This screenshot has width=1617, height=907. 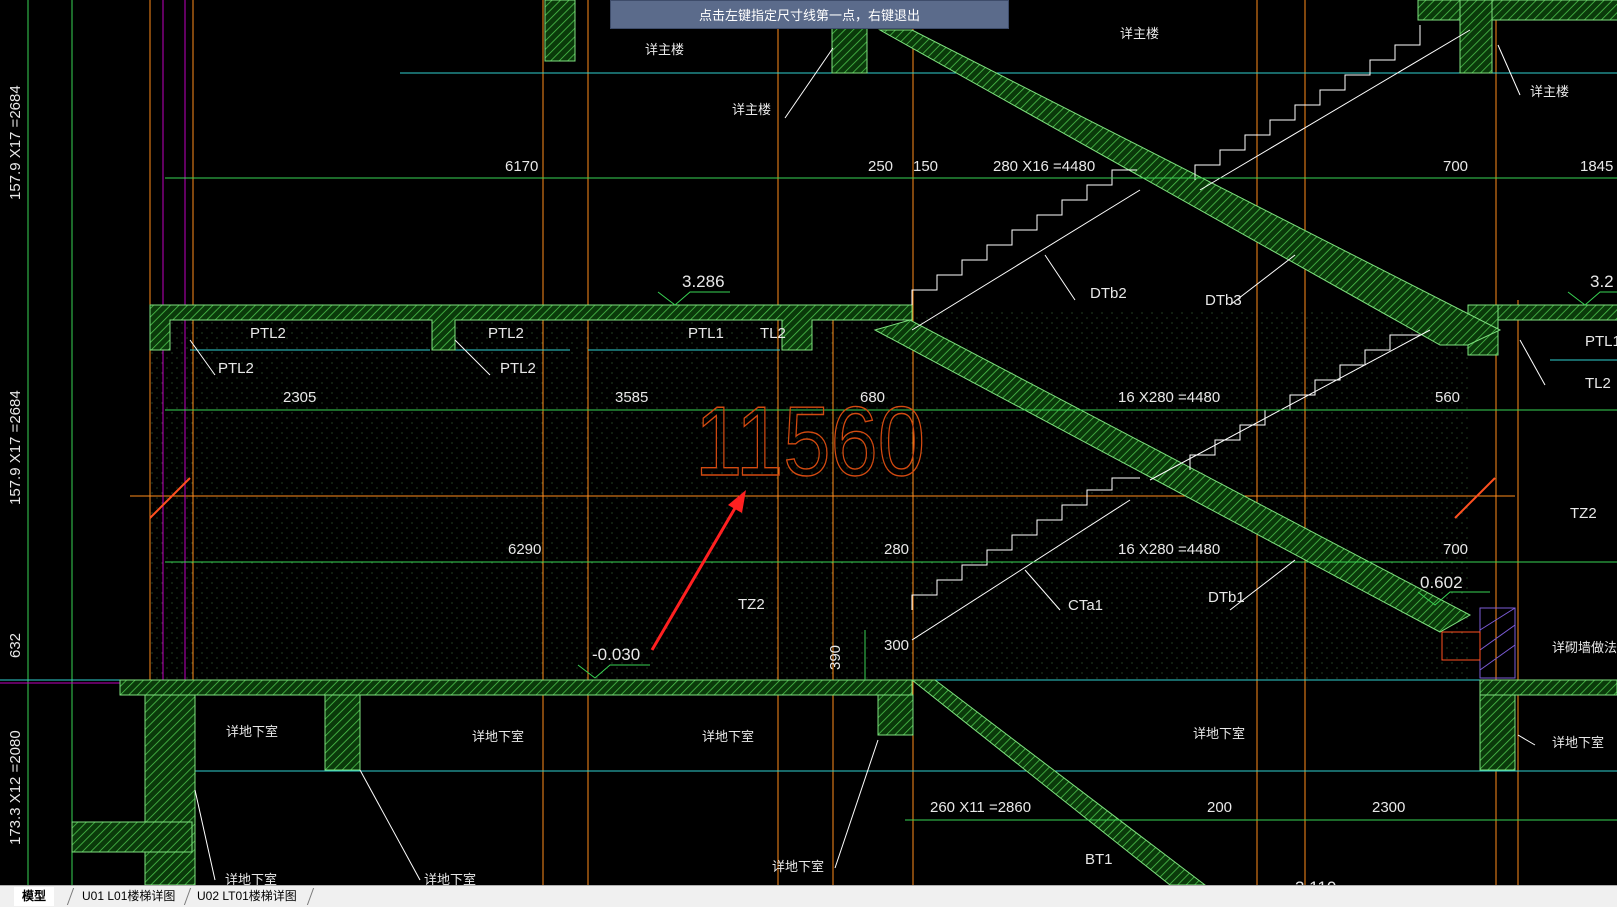 I want to click on elevation-minus-0030: -0.030, so click(x=616, y=654).